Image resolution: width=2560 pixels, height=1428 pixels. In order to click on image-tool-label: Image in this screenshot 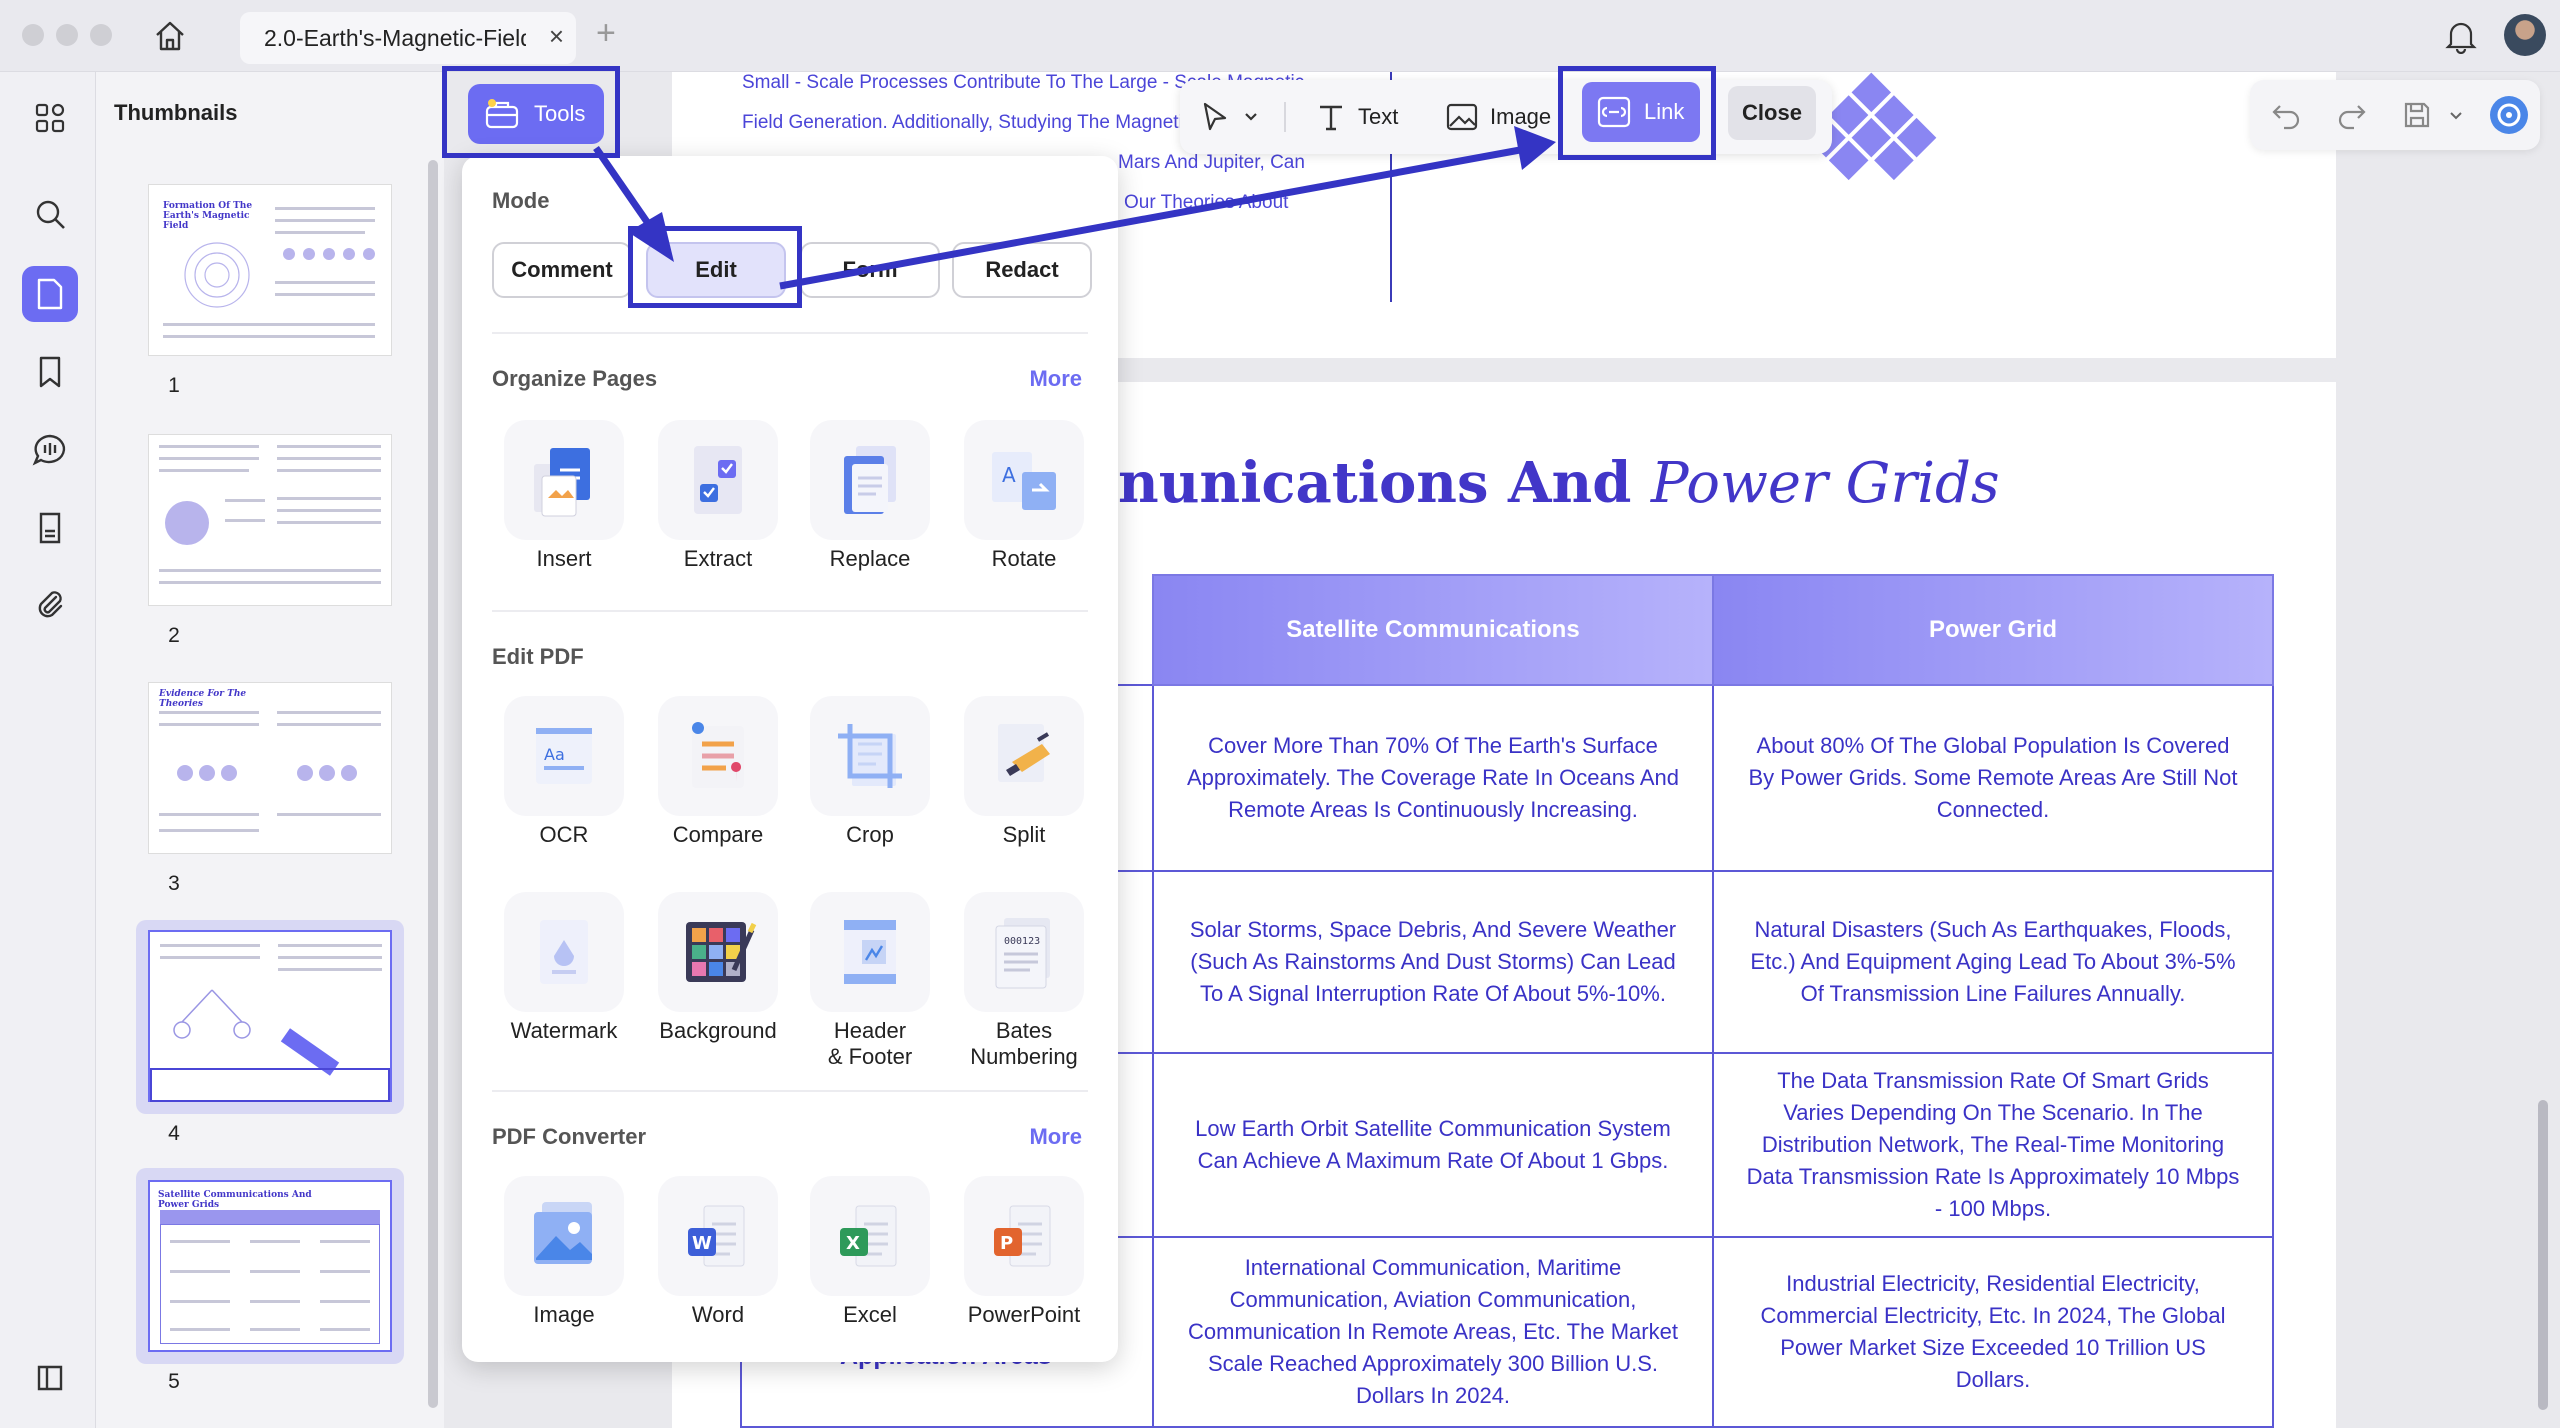, I will do `click(1521, 116)`.